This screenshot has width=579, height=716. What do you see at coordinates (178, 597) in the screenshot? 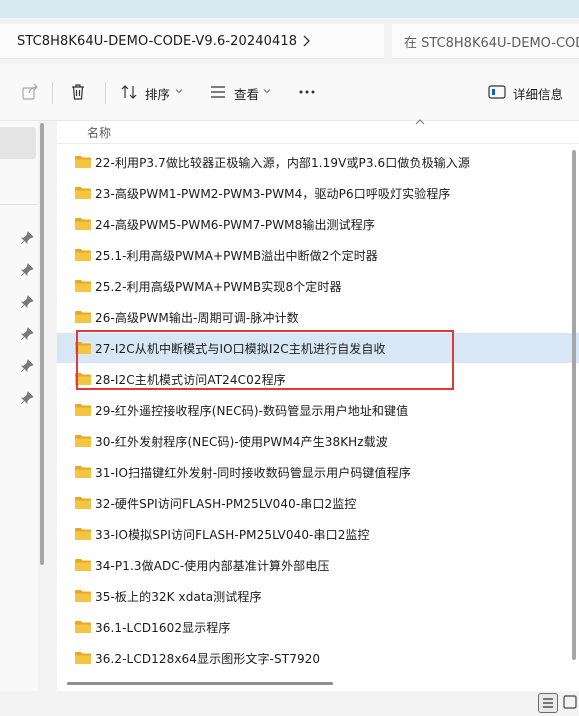
I see `folder-name: 35-板上的32K xdata测试程序` at bounding box center [178, 597].